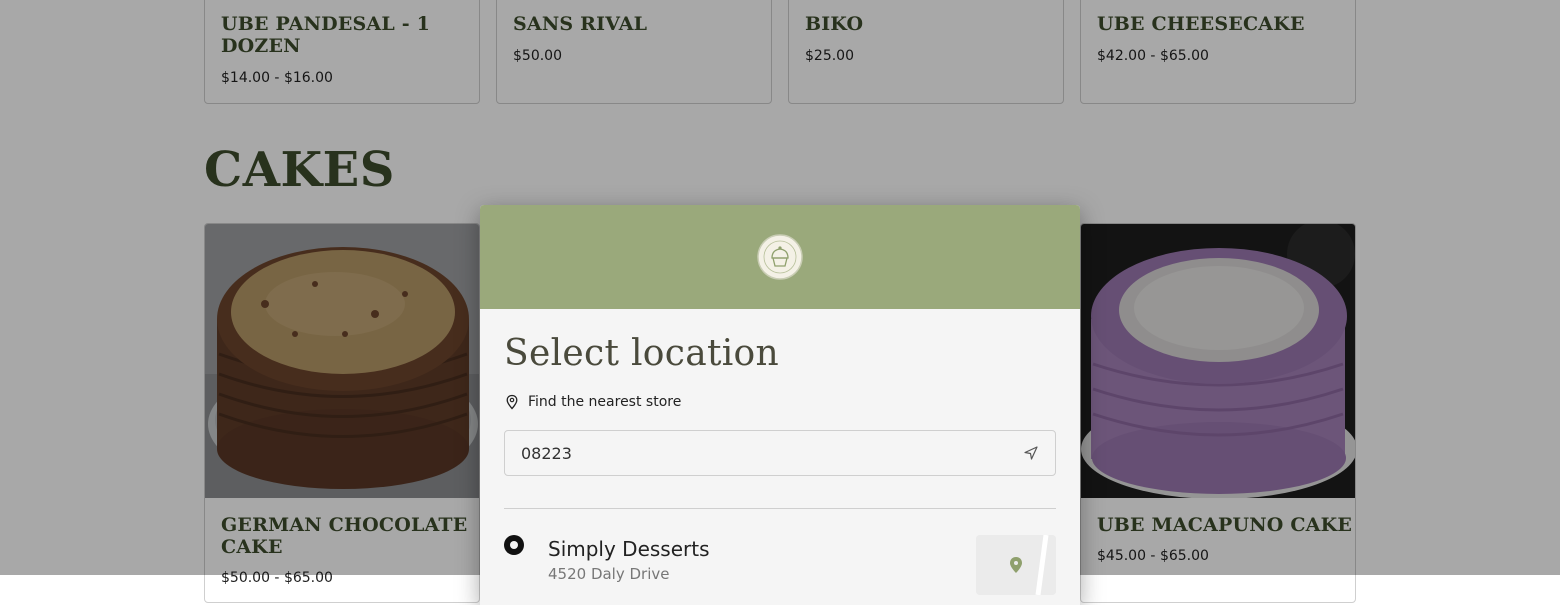 The height and width of the screenshot is (605, 1560). I want to click on zip-input, so click(761, 453).